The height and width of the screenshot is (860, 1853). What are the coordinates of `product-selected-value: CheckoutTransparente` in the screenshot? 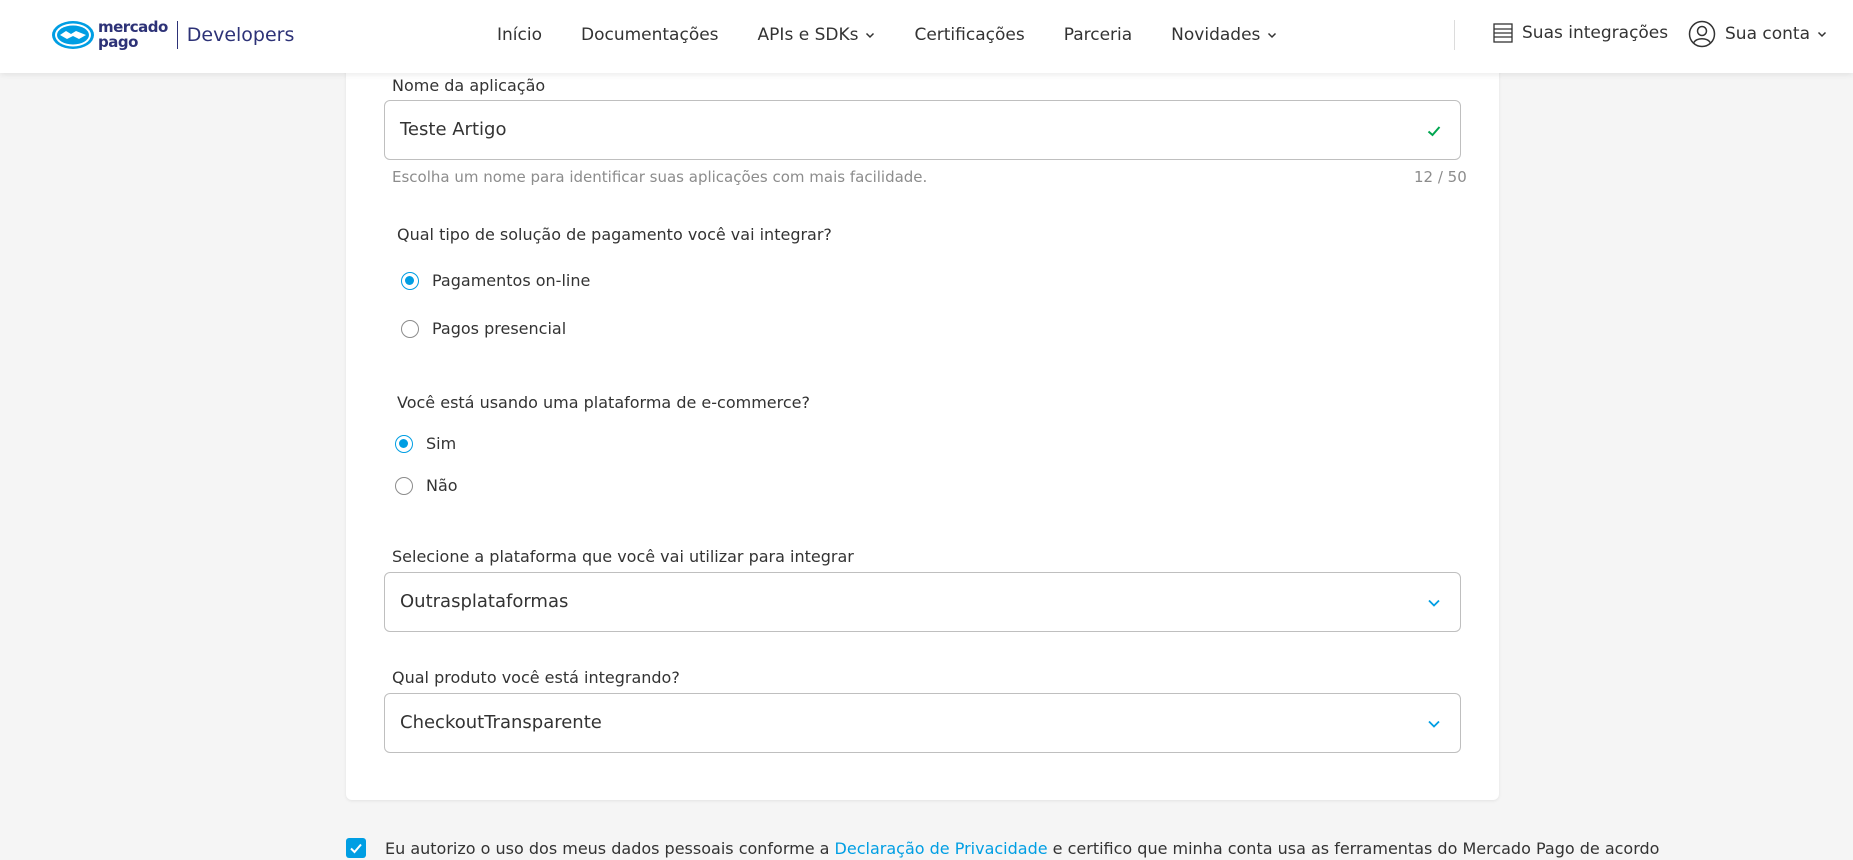 It's located at (501, 722).